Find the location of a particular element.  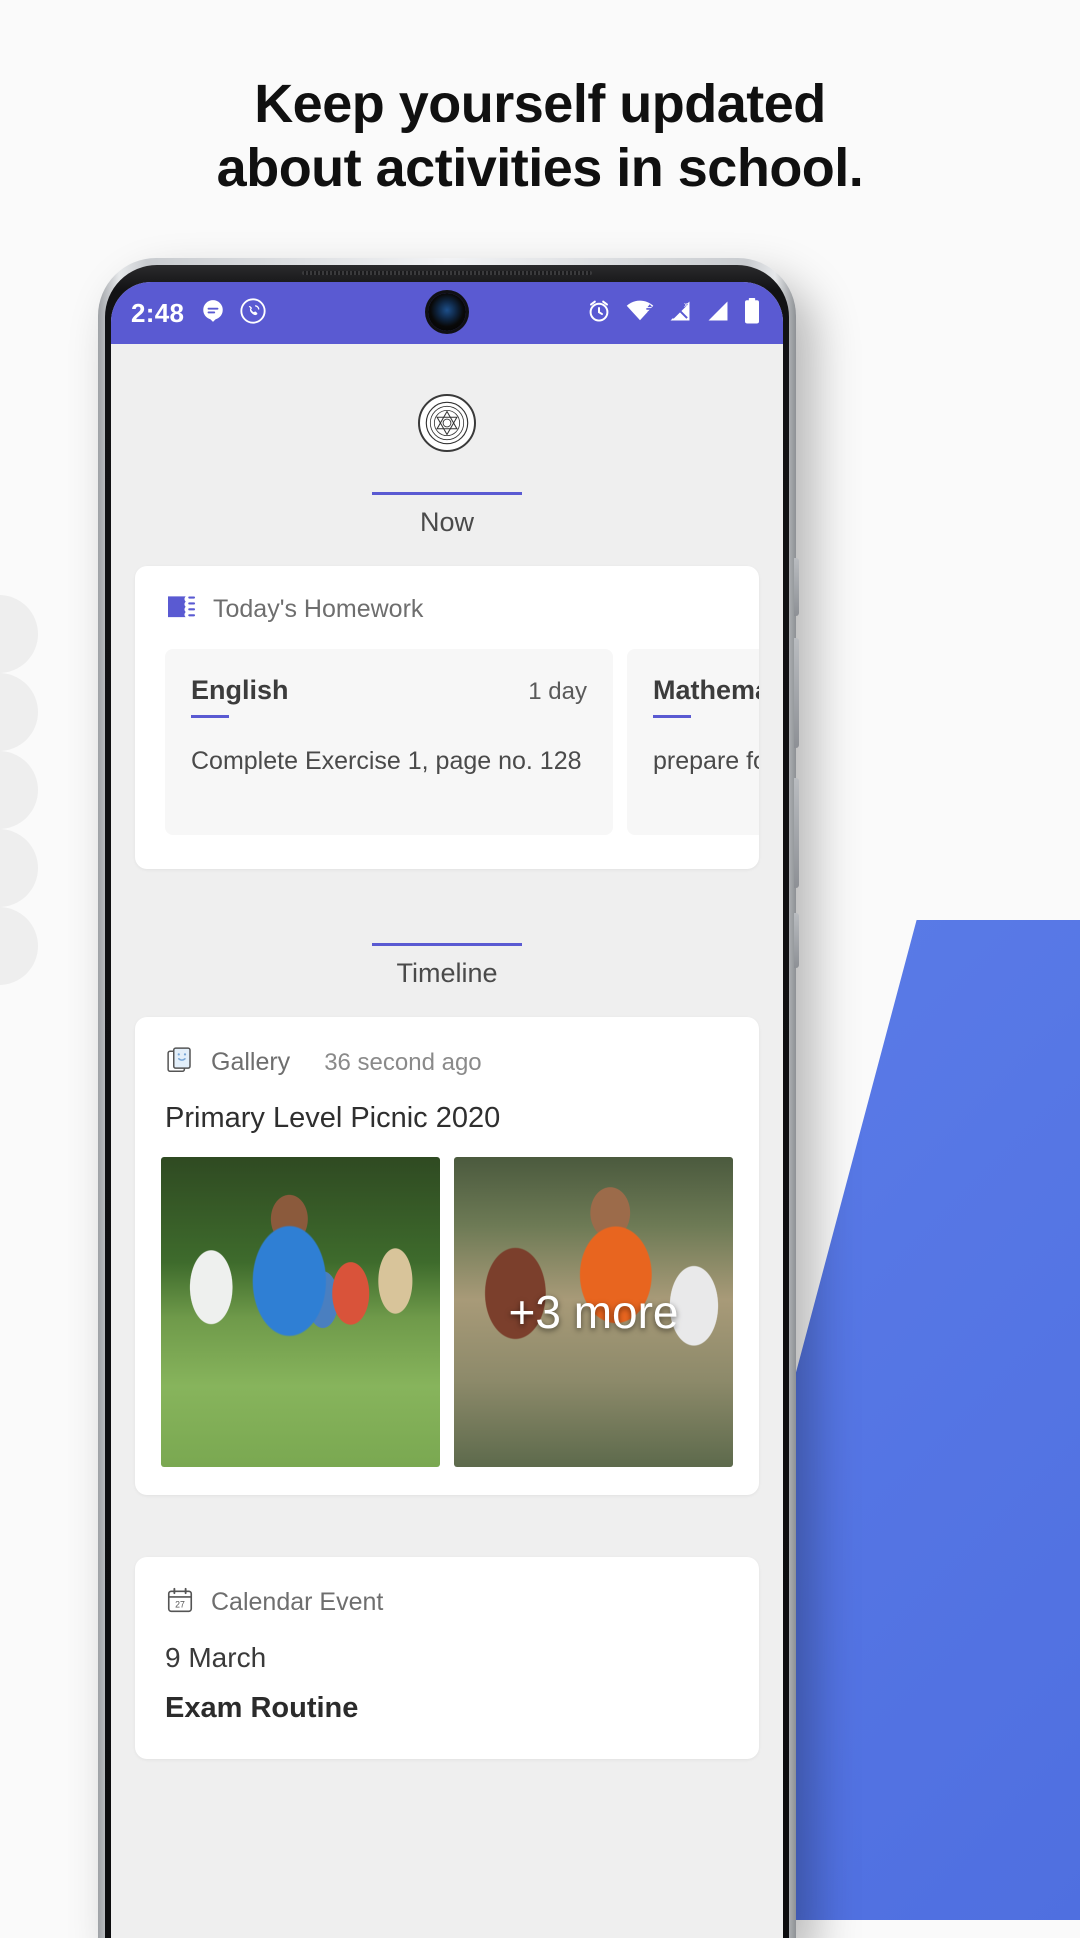

book-icon is located at coordinates (181, 609).